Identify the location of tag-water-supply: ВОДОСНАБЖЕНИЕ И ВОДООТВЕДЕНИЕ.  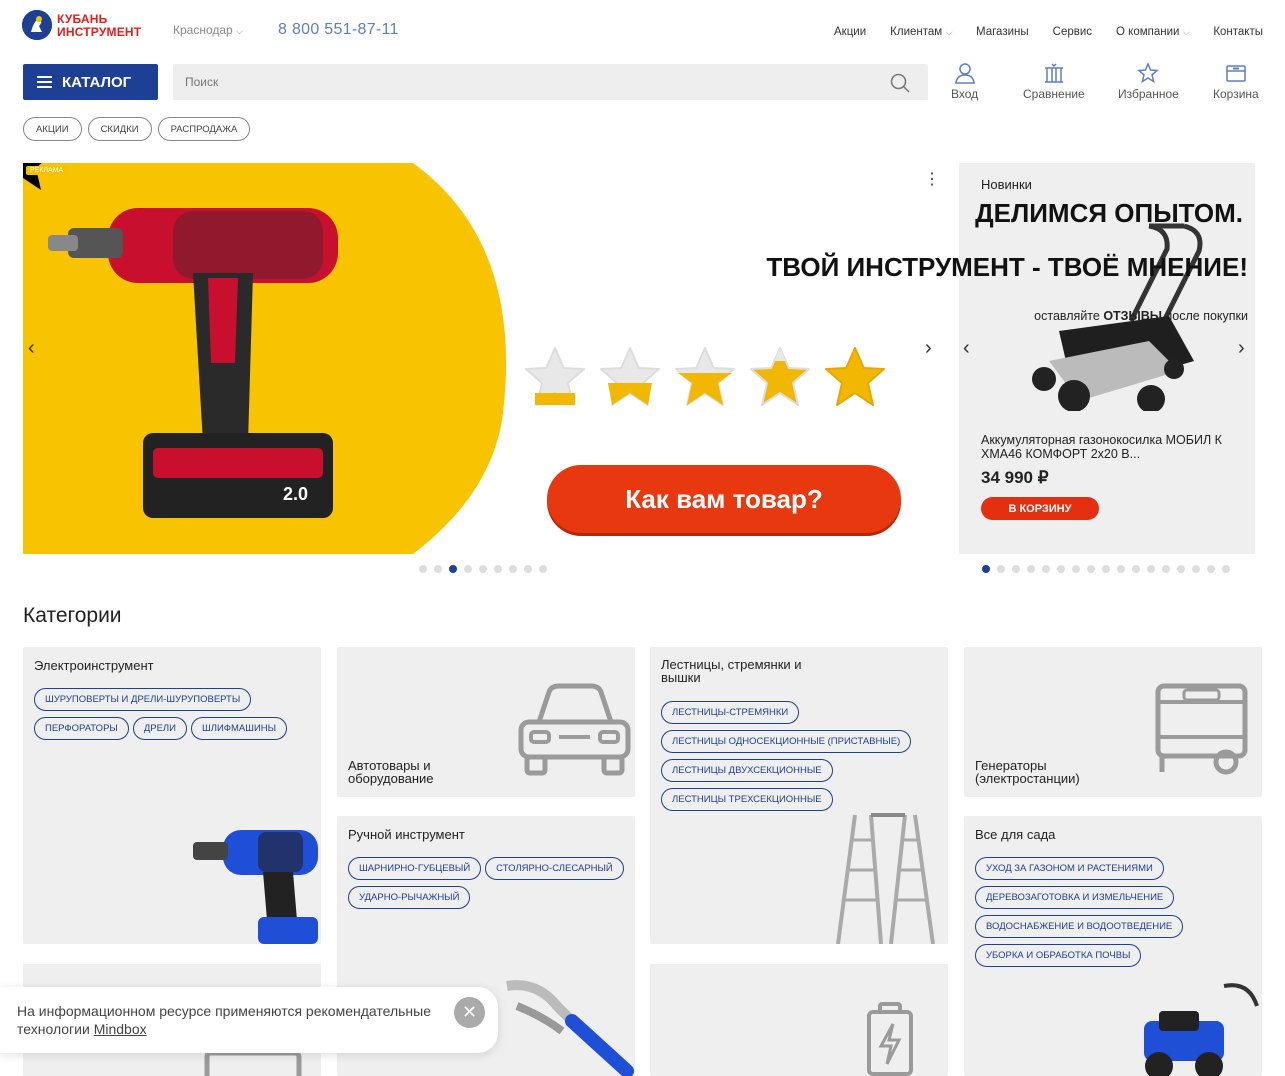
(1079, 926).